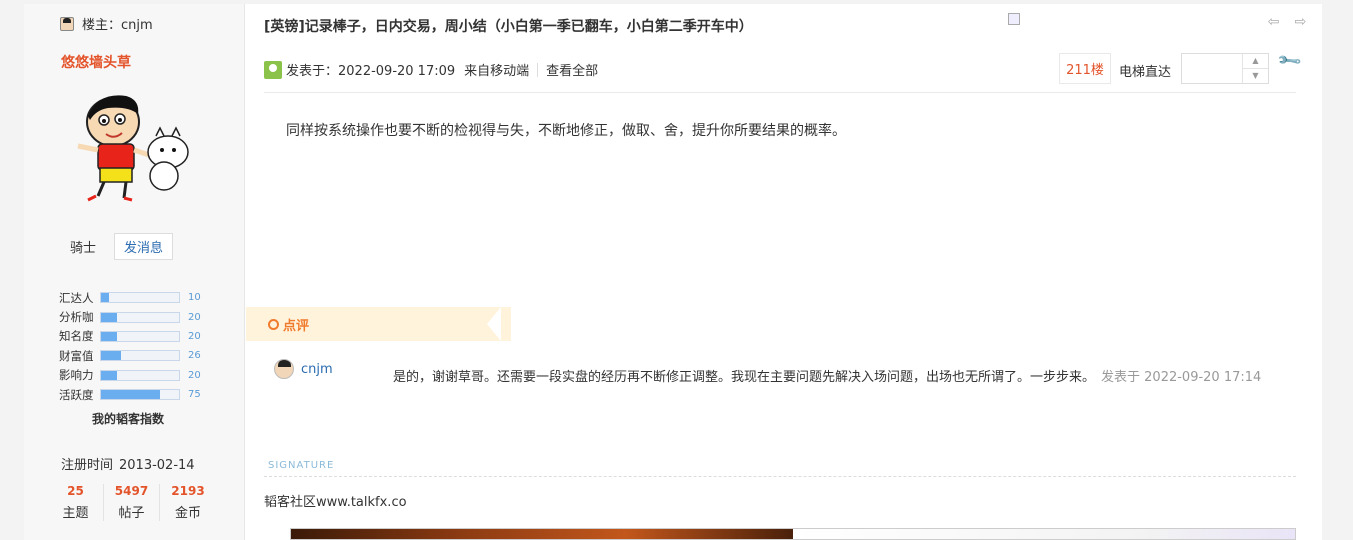 The height and width of the screenshot is (540, 1353). What do you see at coordinates (117, 25) in the screenshot?
I see `thread-starter-label: 楼主：cnjm` at bounding box center [117, 25].